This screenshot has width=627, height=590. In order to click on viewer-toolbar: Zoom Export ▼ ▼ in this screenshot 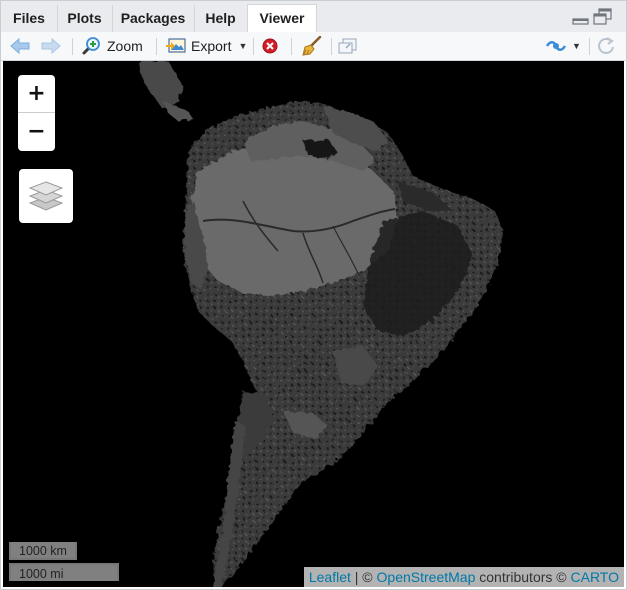, I will do `click(313, 46)`.